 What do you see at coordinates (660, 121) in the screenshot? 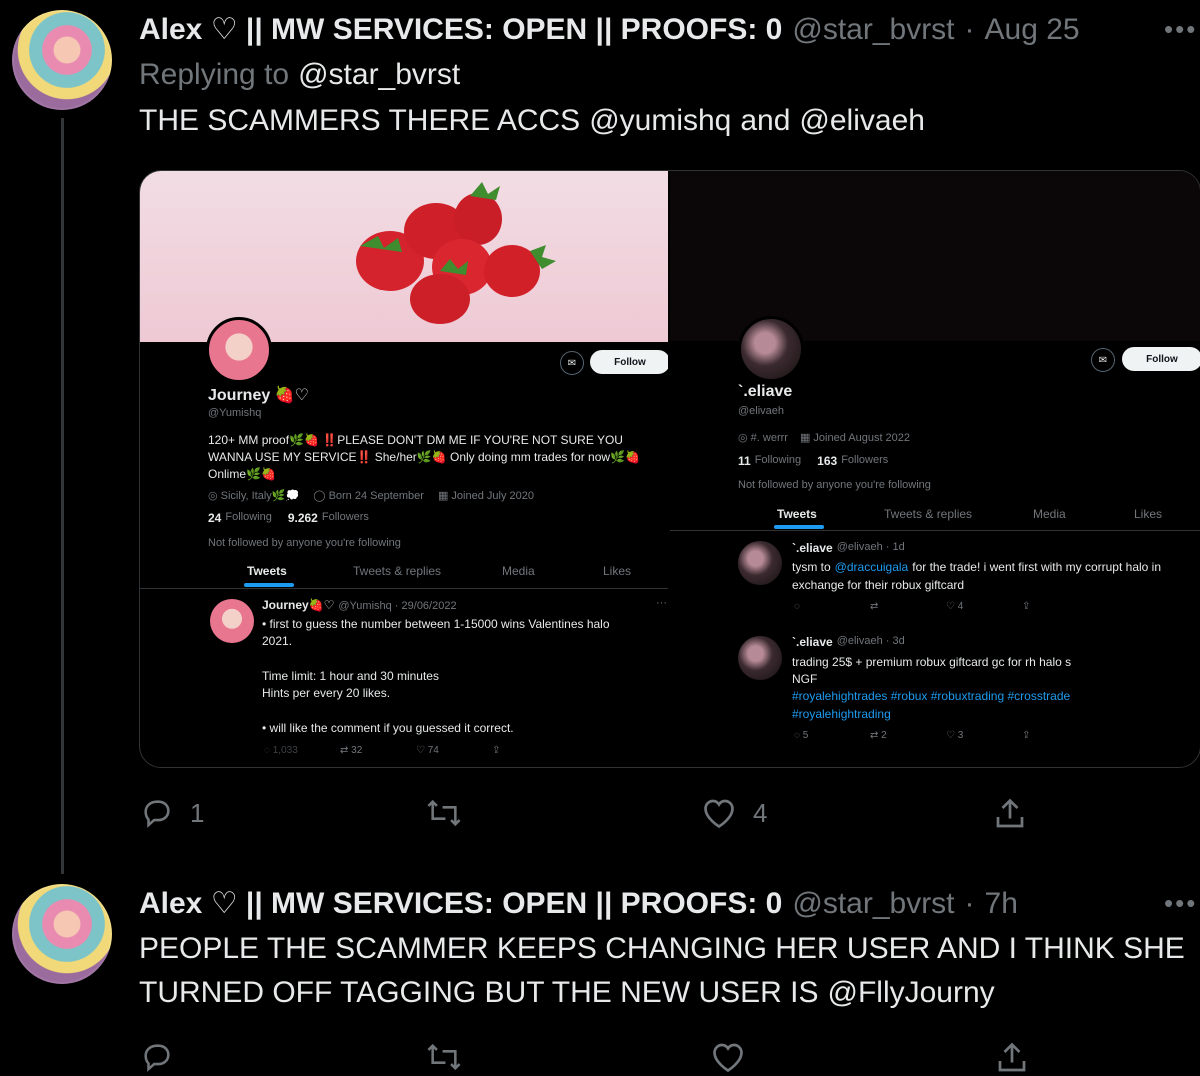
I see `mention-link: @yumishq` at bounding box center [660, 121].